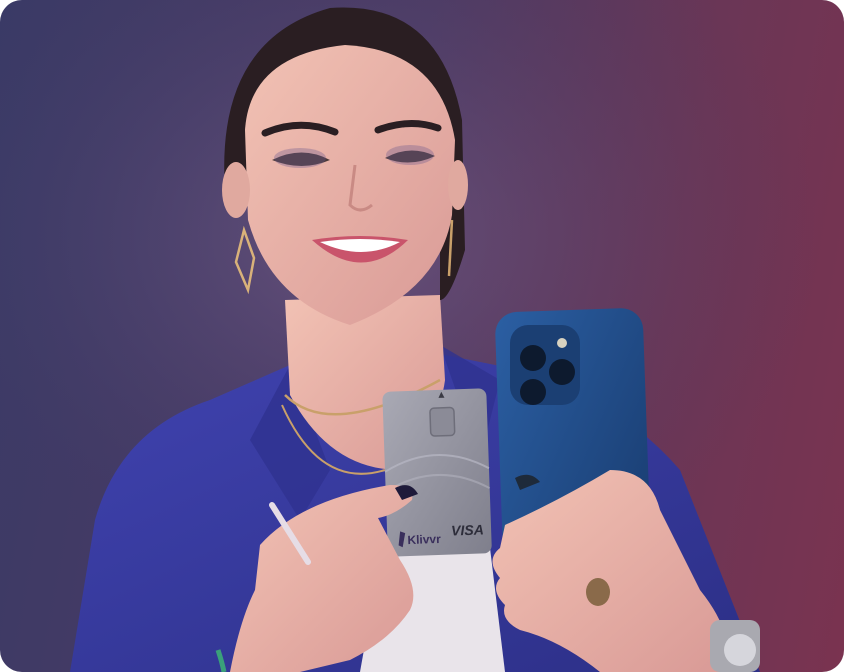 This screenshot has width=844, height=672. I want to click on card-brand: Klivvr, so click(424, 539).